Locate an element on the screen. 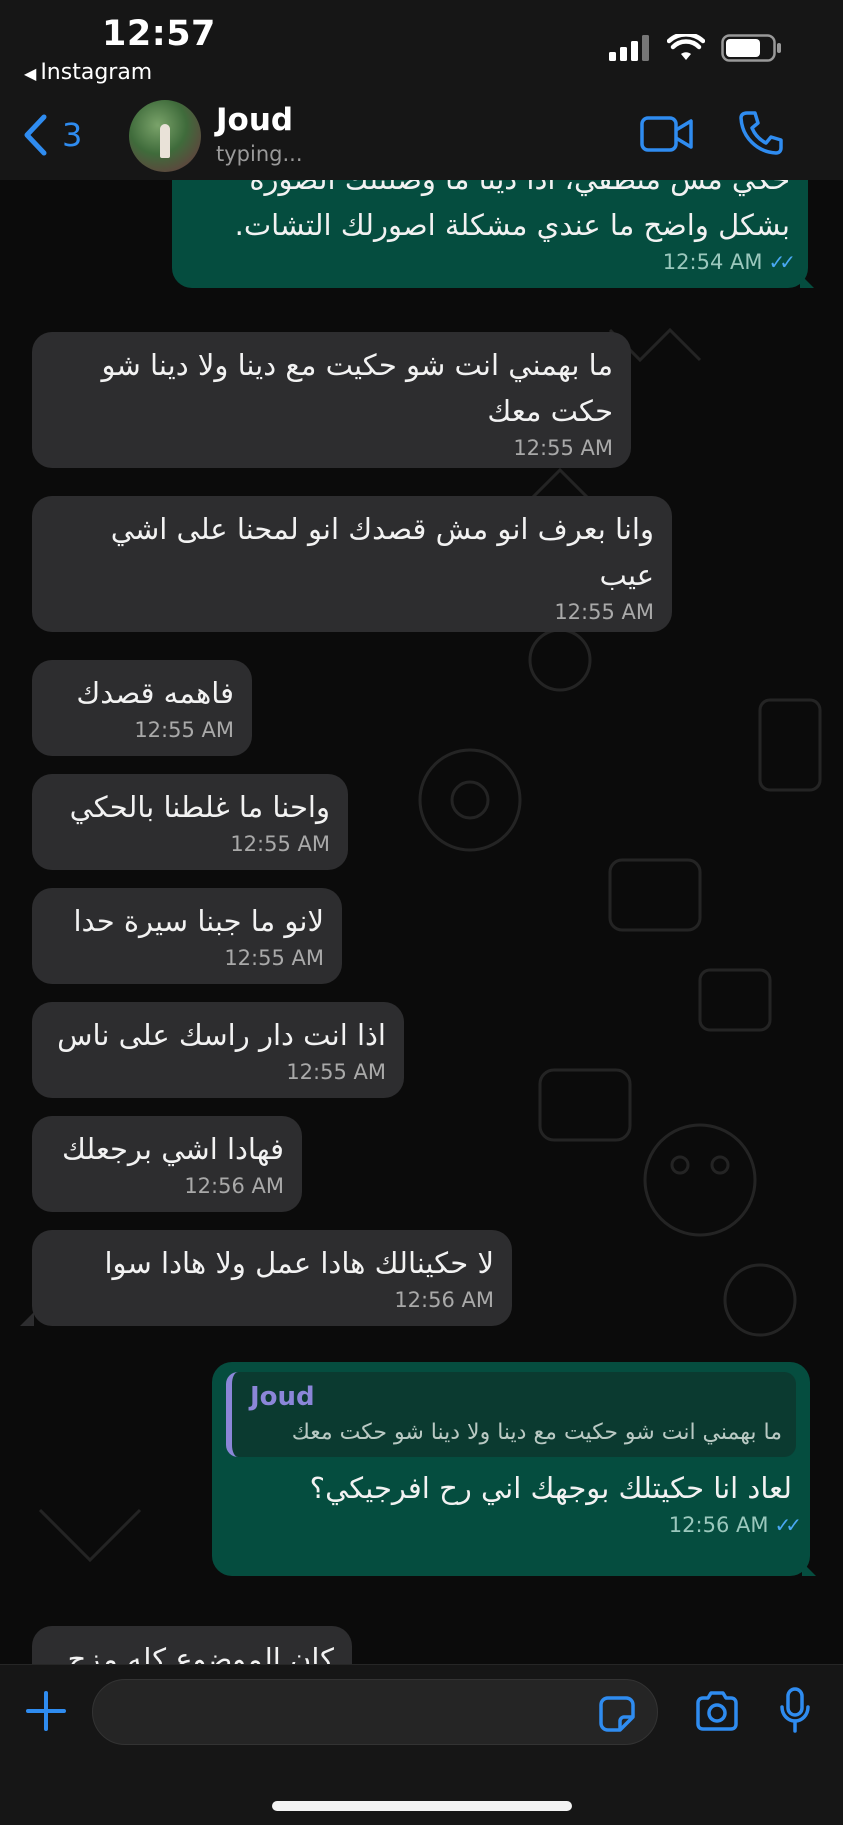 Image resolution: width=843 pixels, height=1825 pixels. signal-icon is located at coordinates (629, 48).